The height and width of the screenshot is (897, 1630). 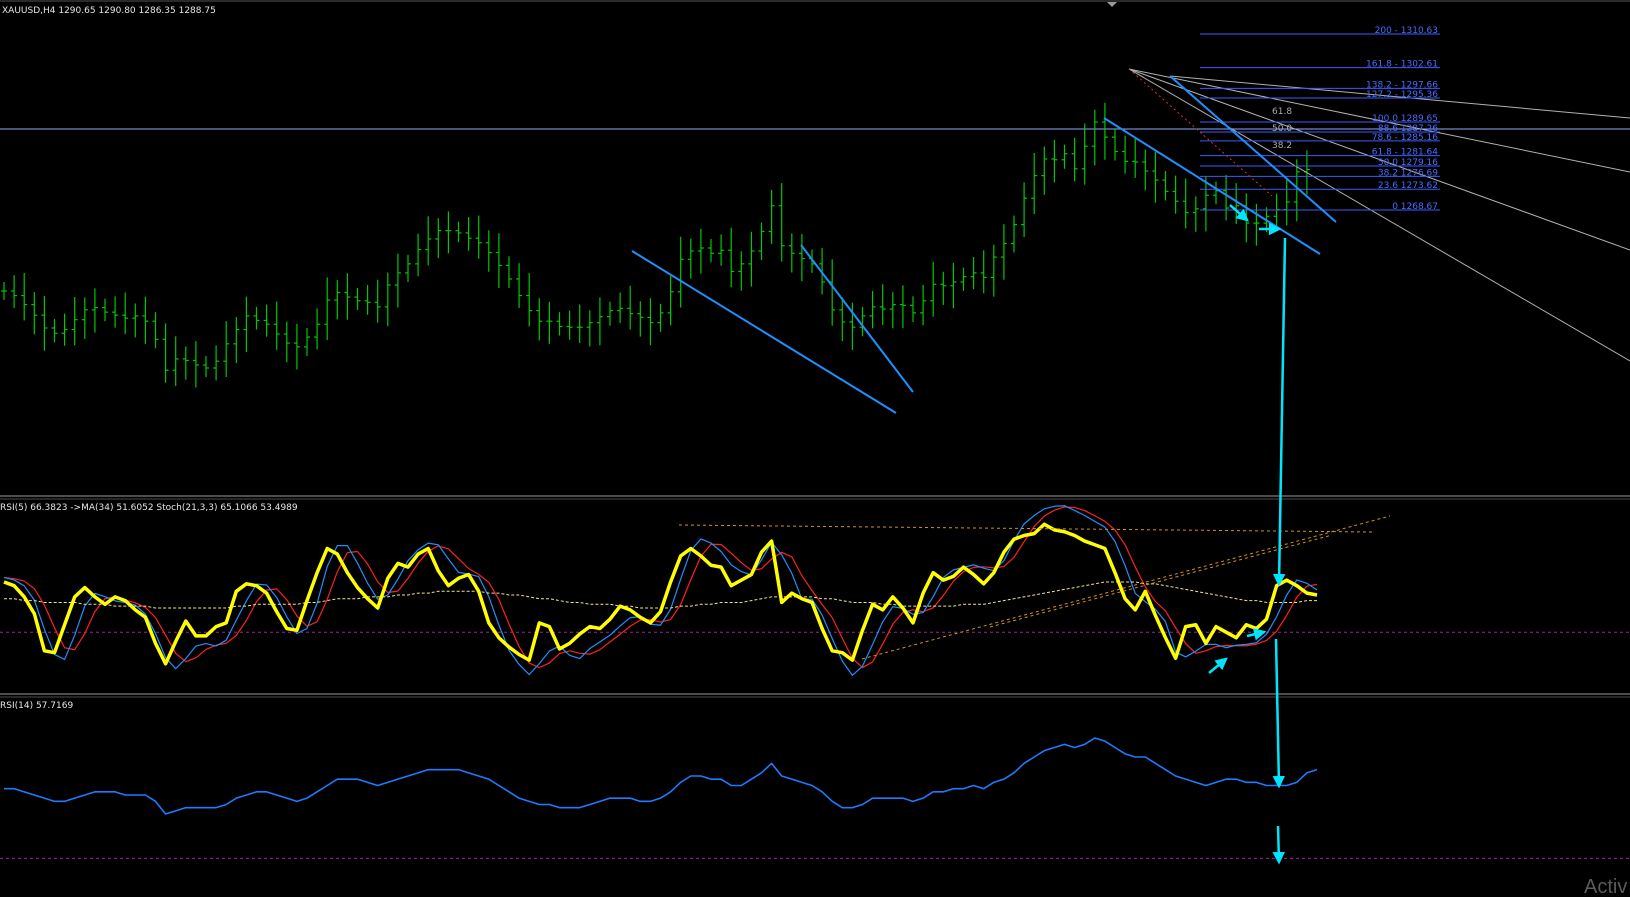 I want to click on rsi5-line, so click(x=660, y=594).